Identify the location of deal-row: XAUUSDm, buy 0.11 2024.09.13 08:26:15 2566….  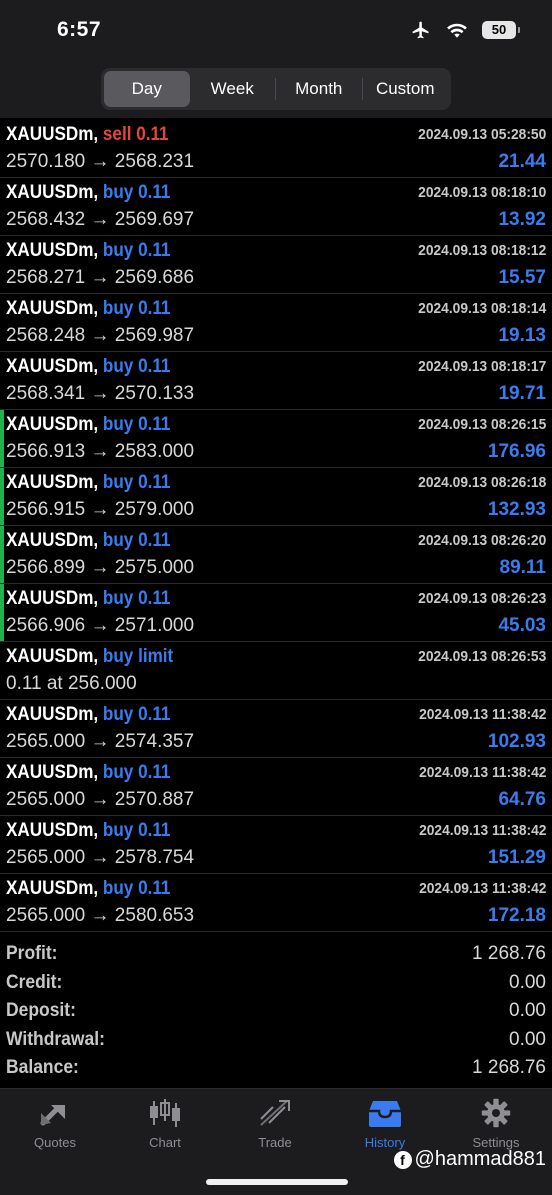
(276, 439).